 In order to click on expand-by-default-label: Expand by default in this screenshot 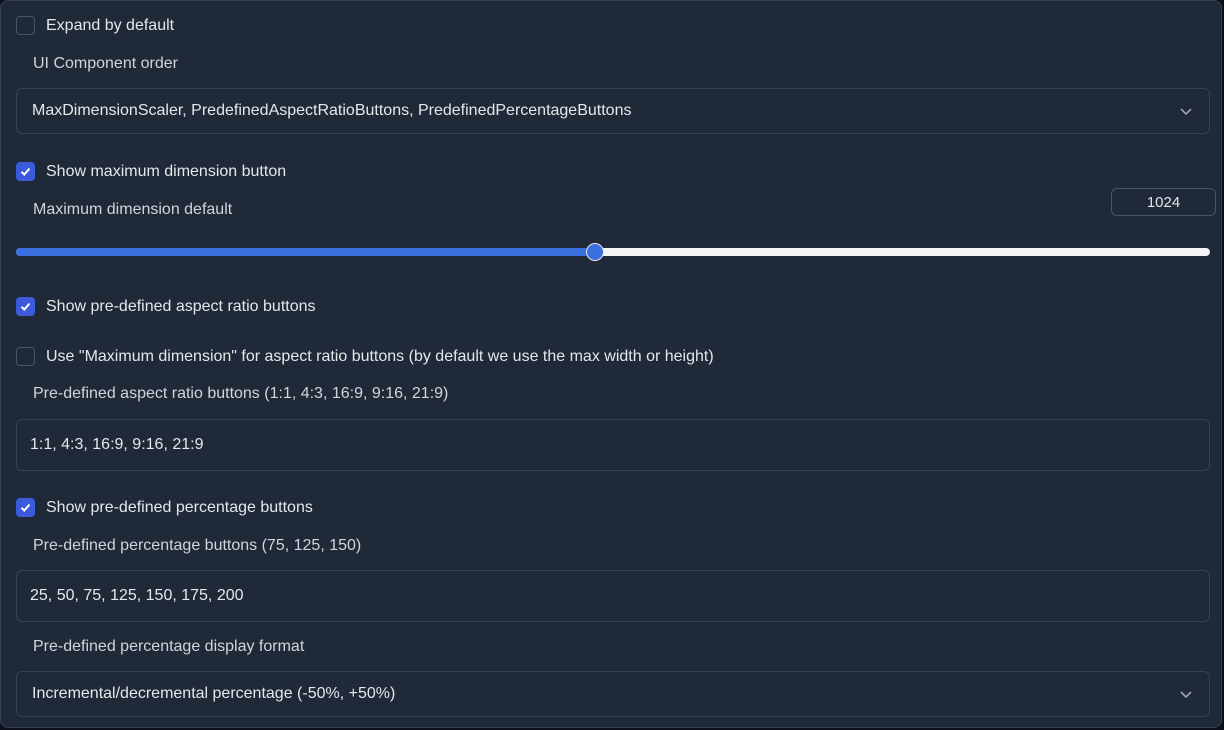, I will do `click(110, 25)`.